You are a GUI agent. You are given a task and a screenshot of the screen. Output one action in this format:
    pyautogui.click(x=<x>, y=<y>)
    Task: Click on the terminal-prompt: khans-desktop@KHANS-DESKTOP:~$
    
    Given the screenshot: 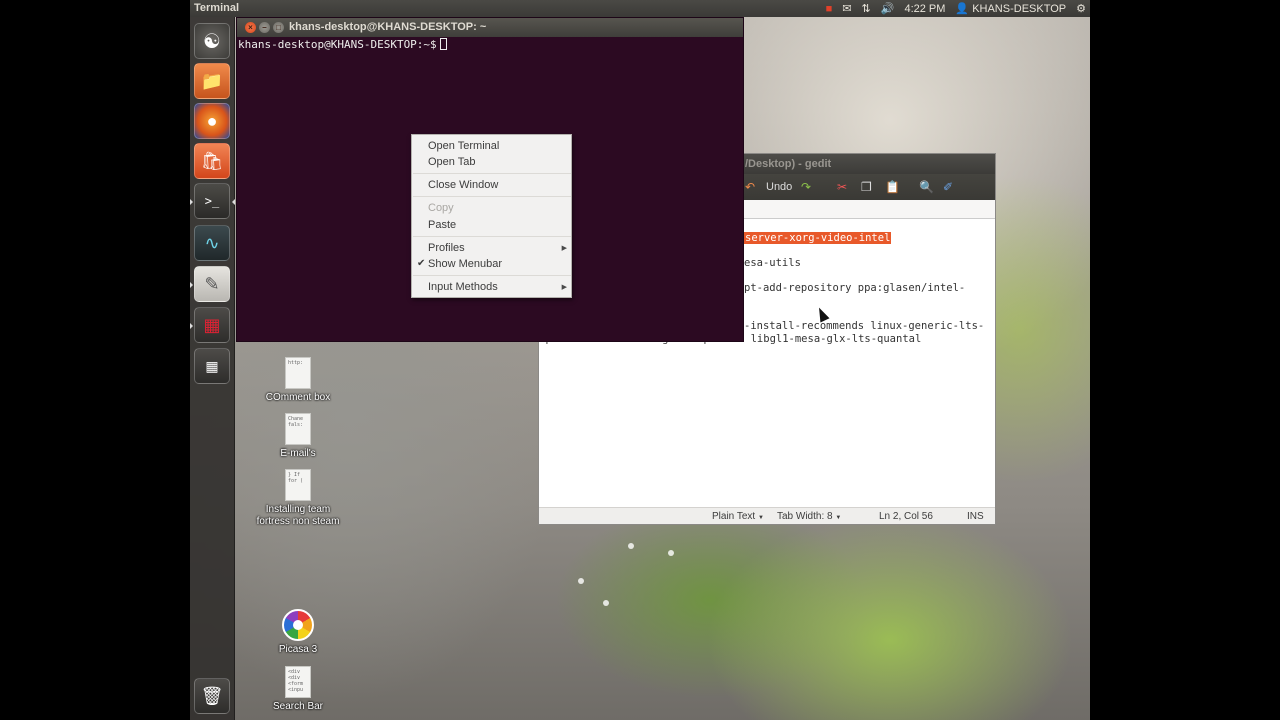 What is the action you would take?
    pyautogui.click(x=342, y=44)
    